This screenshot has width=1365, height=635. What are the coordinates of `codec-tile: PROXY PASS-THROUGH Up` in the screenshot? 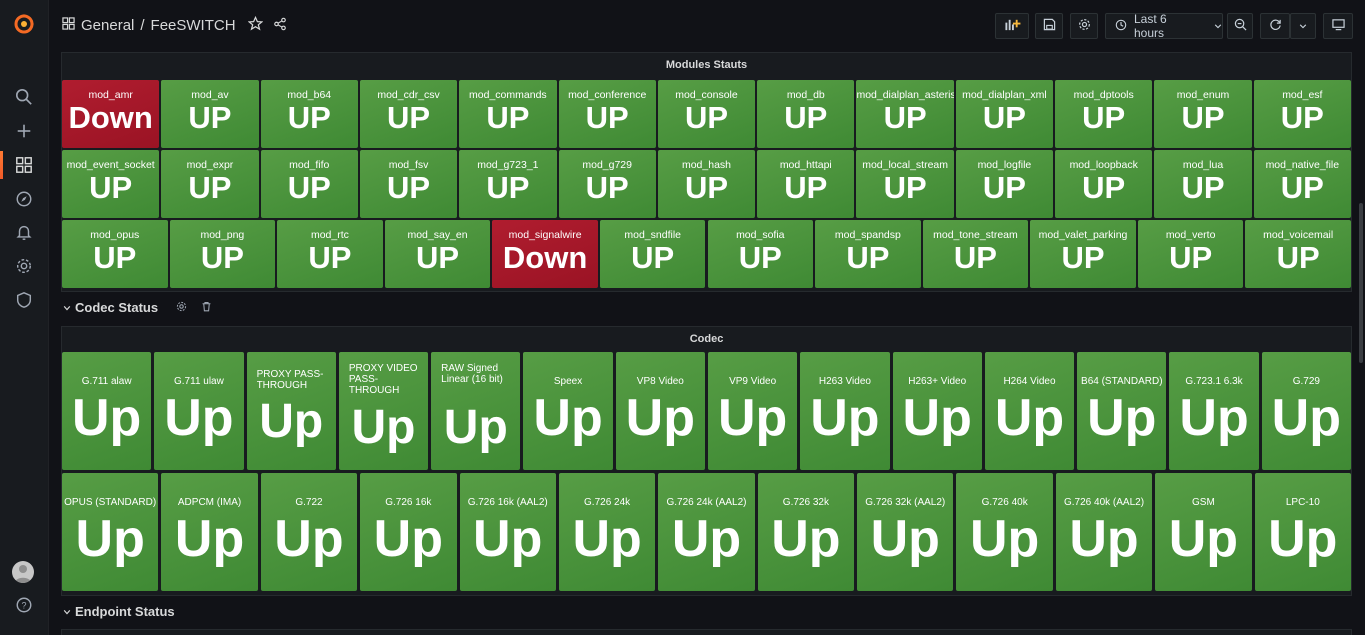 It's located at (291, 411).